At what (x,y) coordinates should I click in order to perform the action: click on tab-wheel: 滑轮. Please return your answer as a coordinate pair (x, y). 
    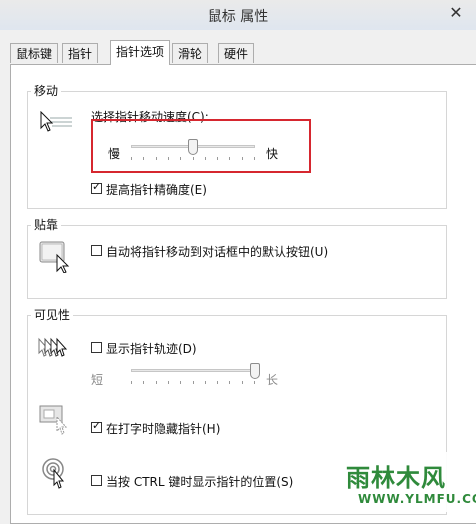
    Looking at the image, I should click on (190, 53).